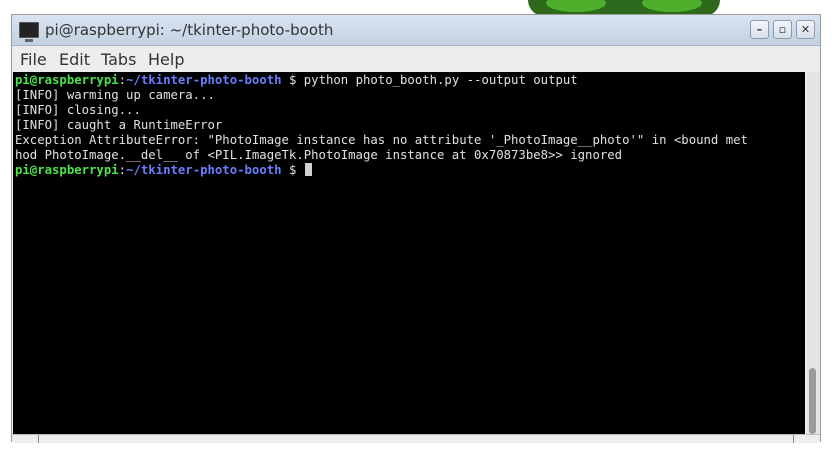  I want to click on minimize-button: –, so click(759, 29).